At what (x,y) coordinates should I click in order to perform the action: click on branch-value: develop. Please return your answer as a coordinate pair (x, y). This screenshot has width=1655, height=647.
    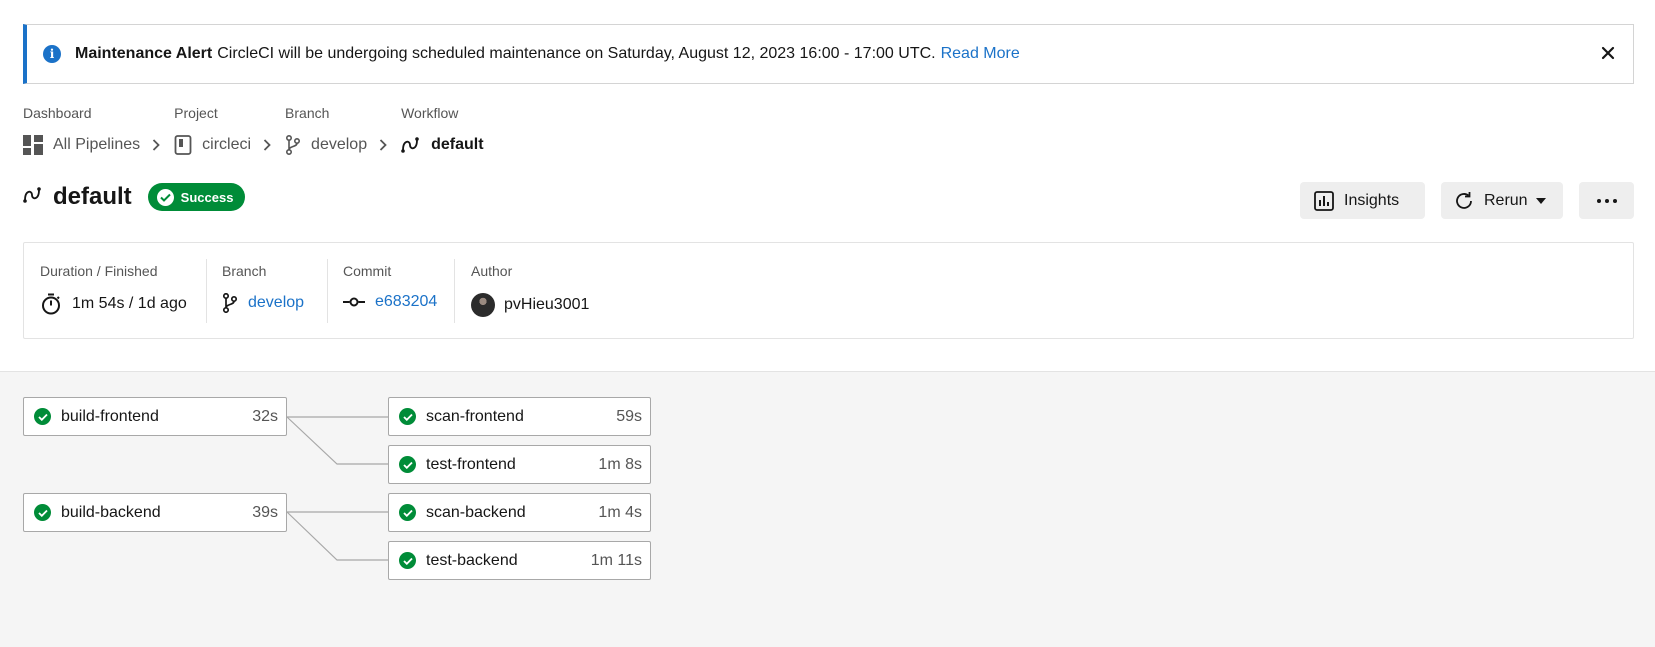
    Looking at the image, I should click on (263, 303).